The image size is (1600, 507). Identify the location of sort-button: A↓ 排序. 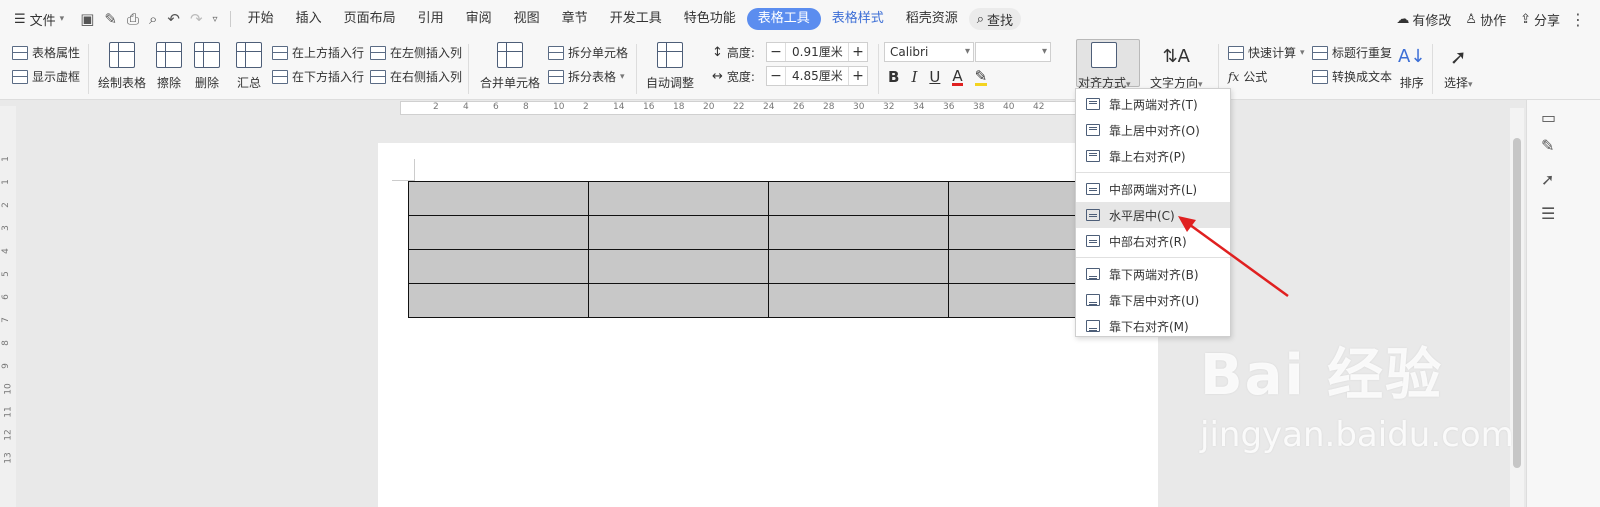
(1411, 66).